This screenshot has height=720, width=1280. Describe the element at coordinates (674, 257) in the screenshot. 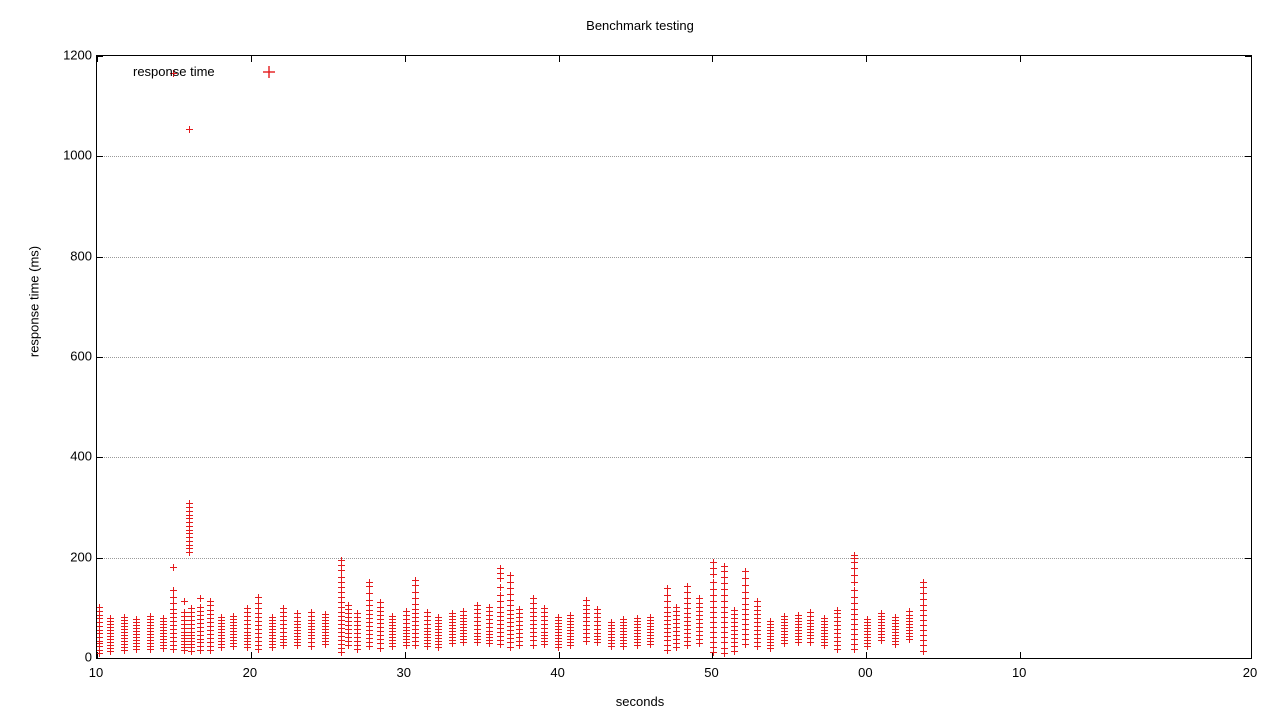

I see `grid-line` at that location.